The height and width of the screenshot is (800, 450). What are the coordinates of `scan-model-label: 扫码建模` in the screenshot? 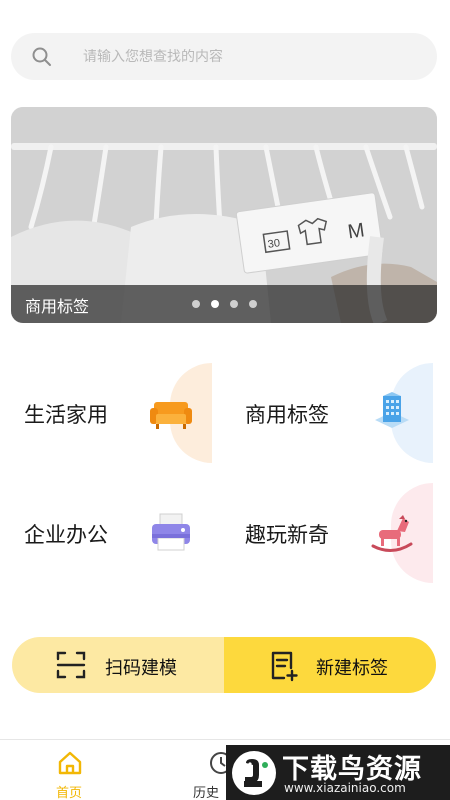 It's located at (141, 668).